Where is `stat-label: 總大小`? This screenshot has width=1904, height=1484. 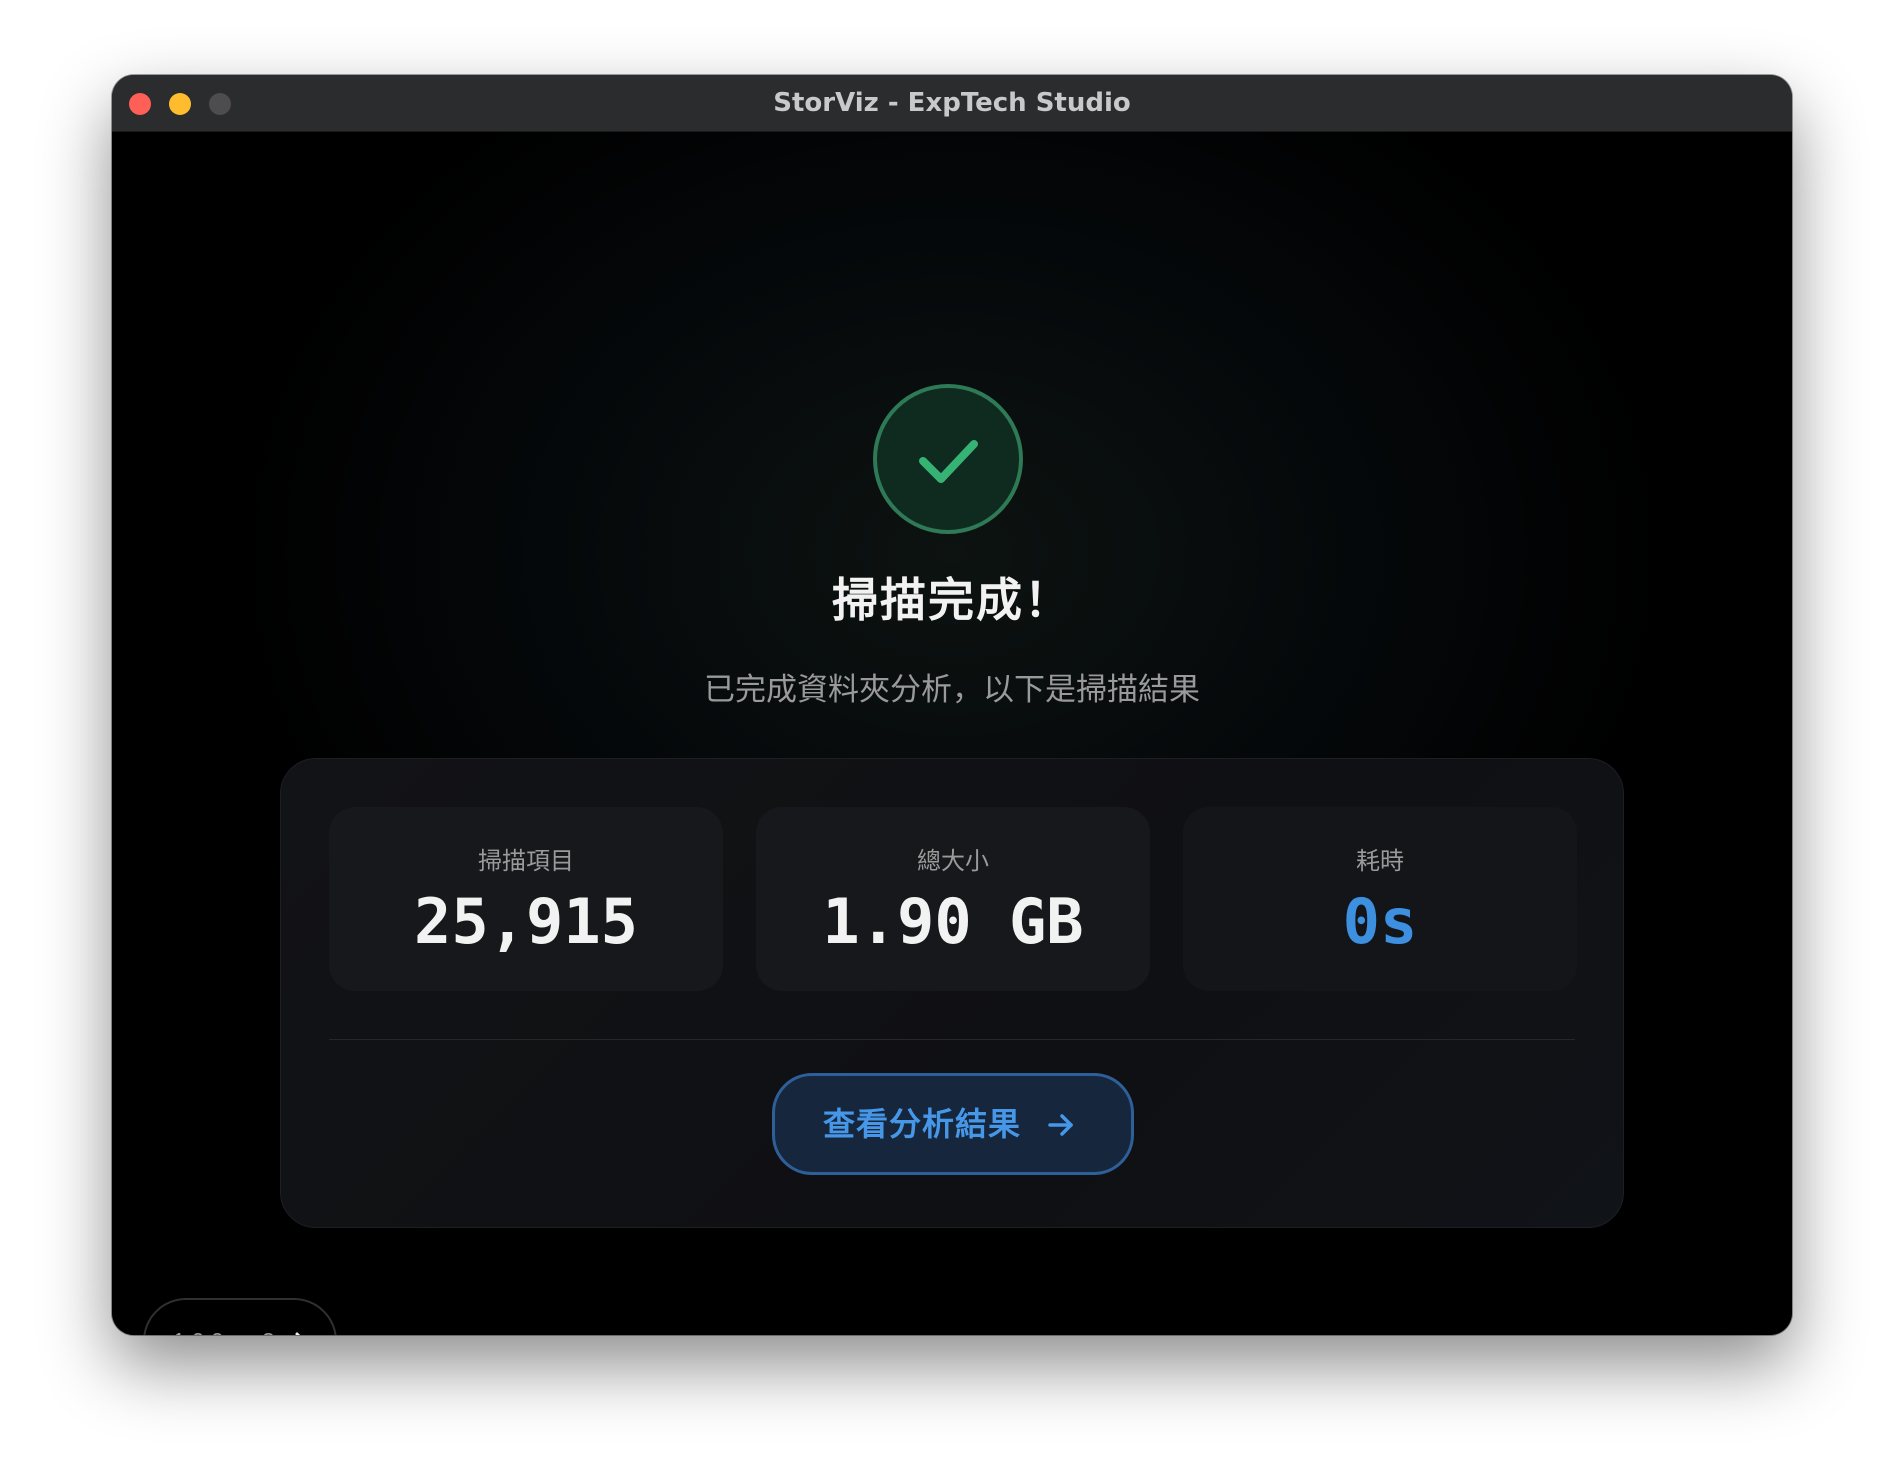
stat-label: 總大小 is located at coordinates (953, 861).